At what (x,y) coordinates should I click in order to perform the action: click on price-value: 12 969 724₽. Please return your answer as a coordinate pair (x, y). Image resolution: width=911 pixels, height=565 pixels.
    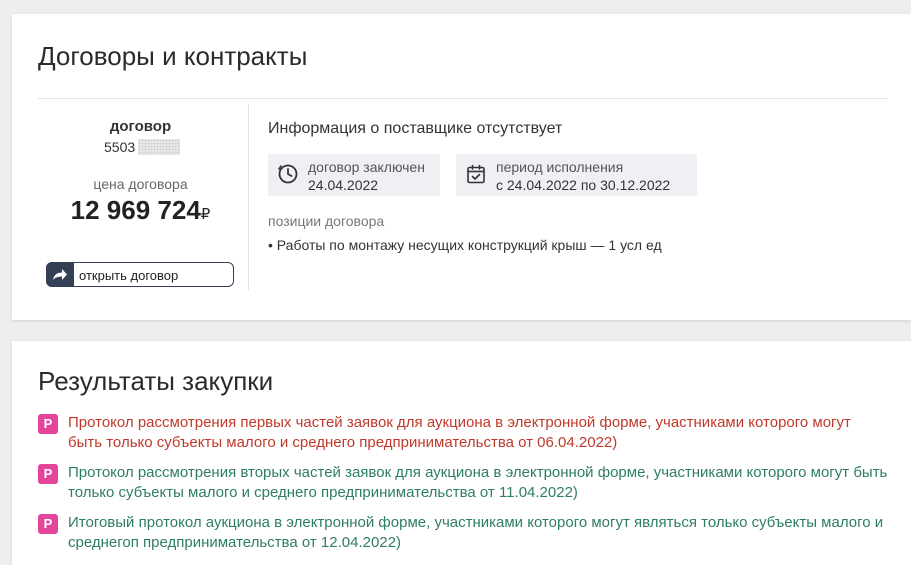
    Looking at the image, I should click on (140, 210).